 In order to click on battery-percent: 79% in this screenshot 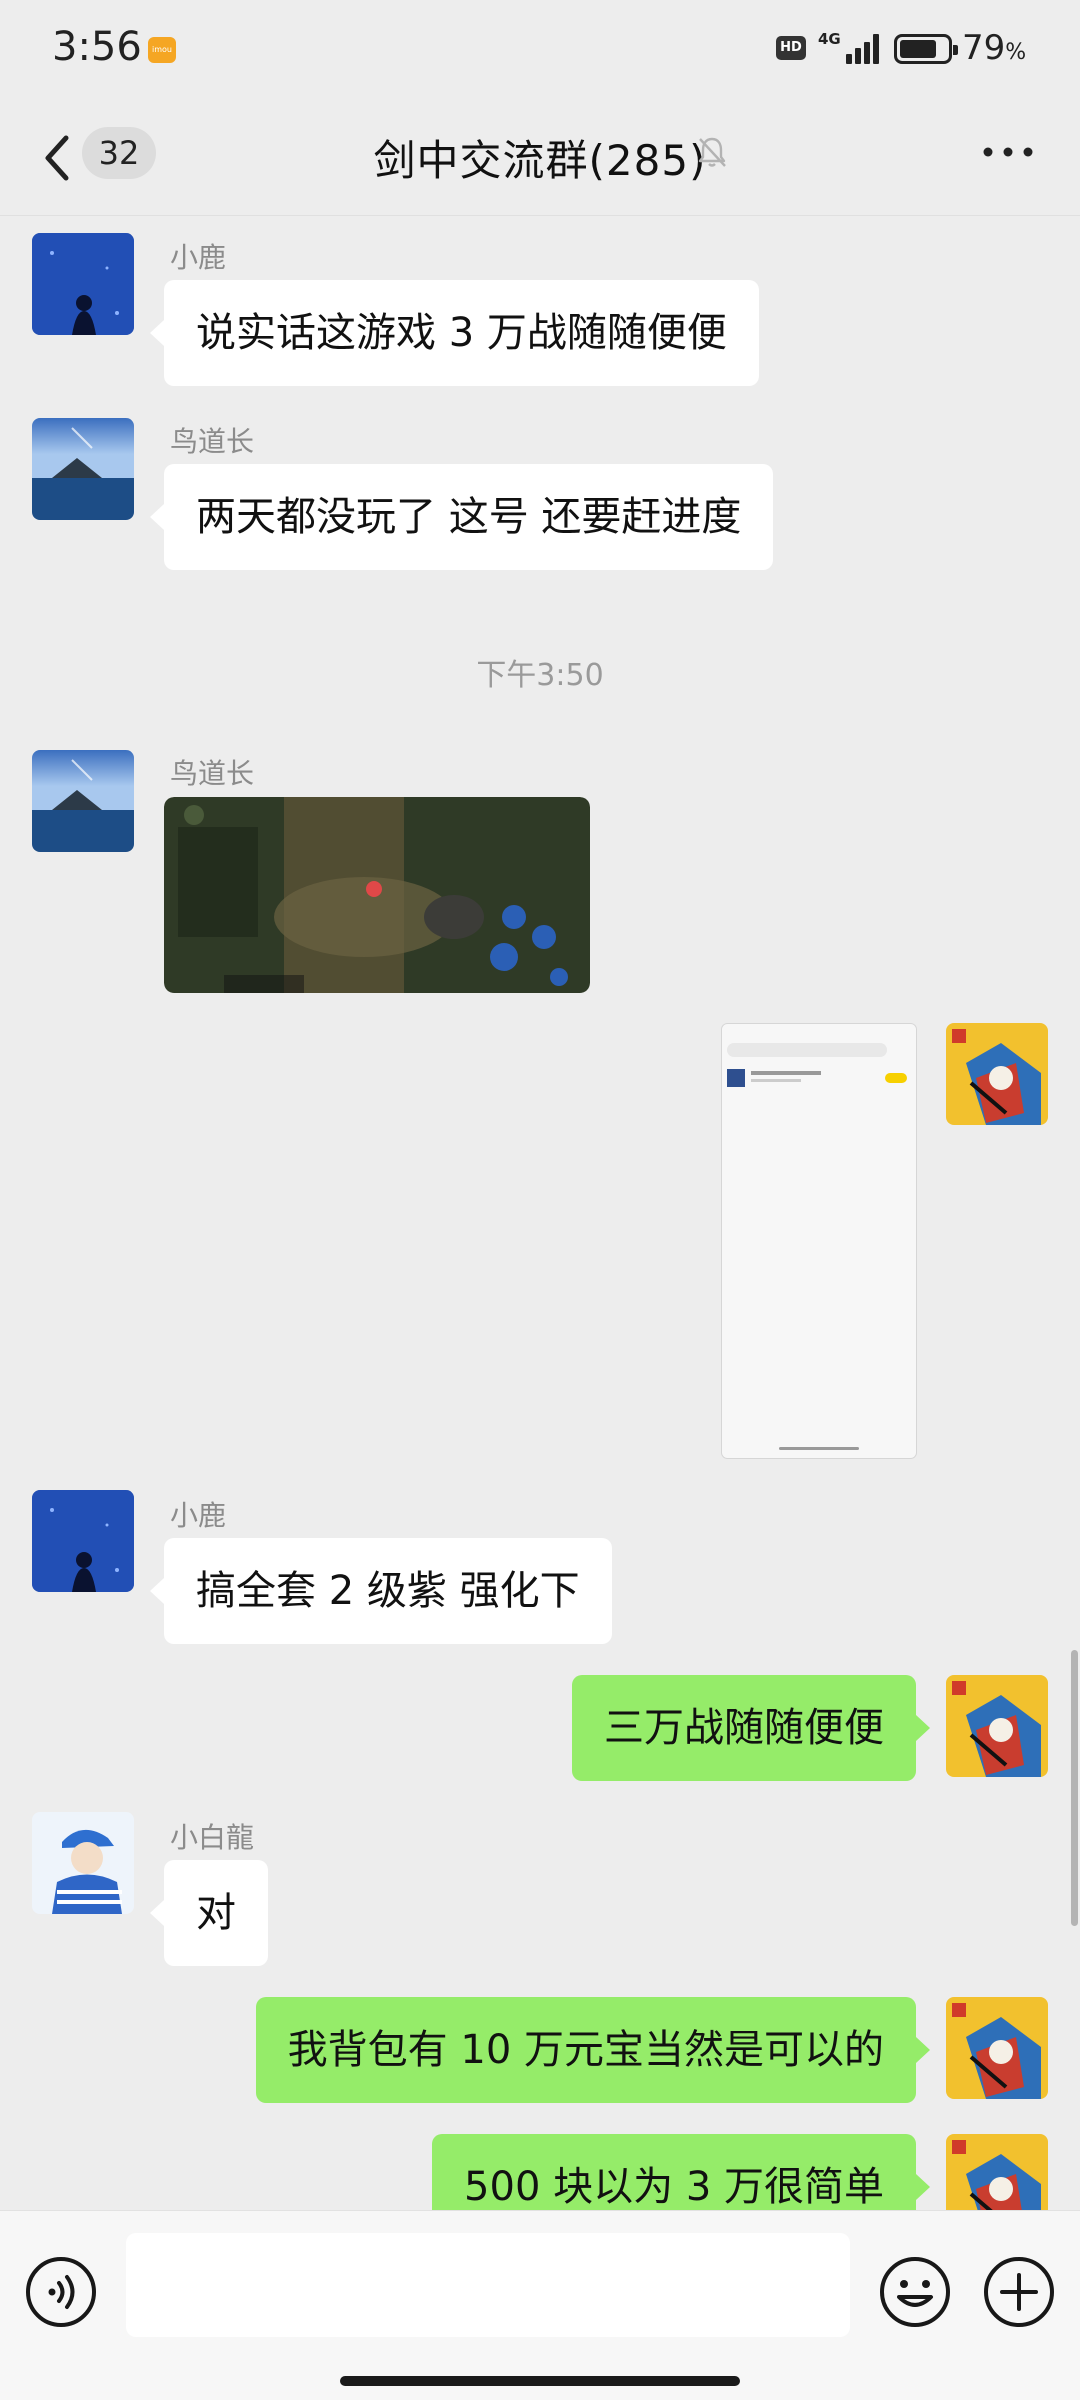, I will do `click(994, 48)`.